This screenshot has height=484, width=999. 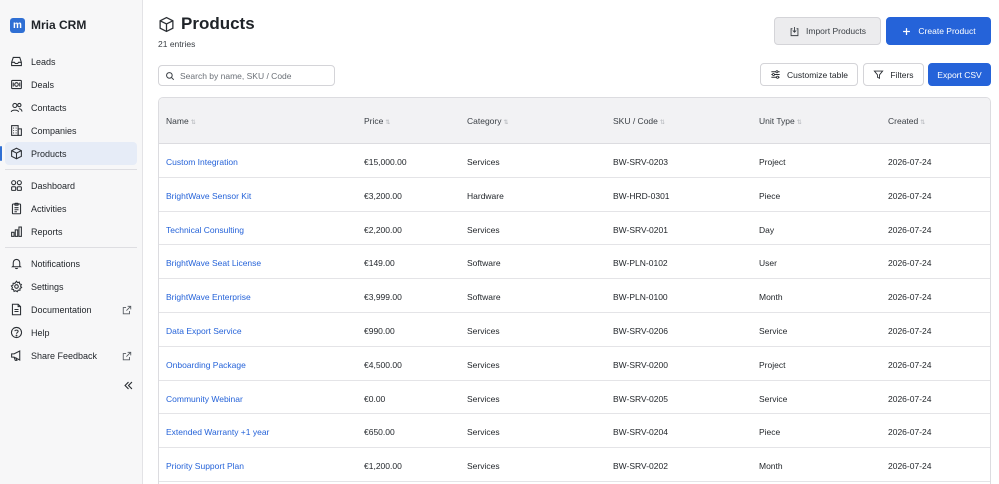 I want to click on unit-type-cell: Service, so click(x=773, y=330).